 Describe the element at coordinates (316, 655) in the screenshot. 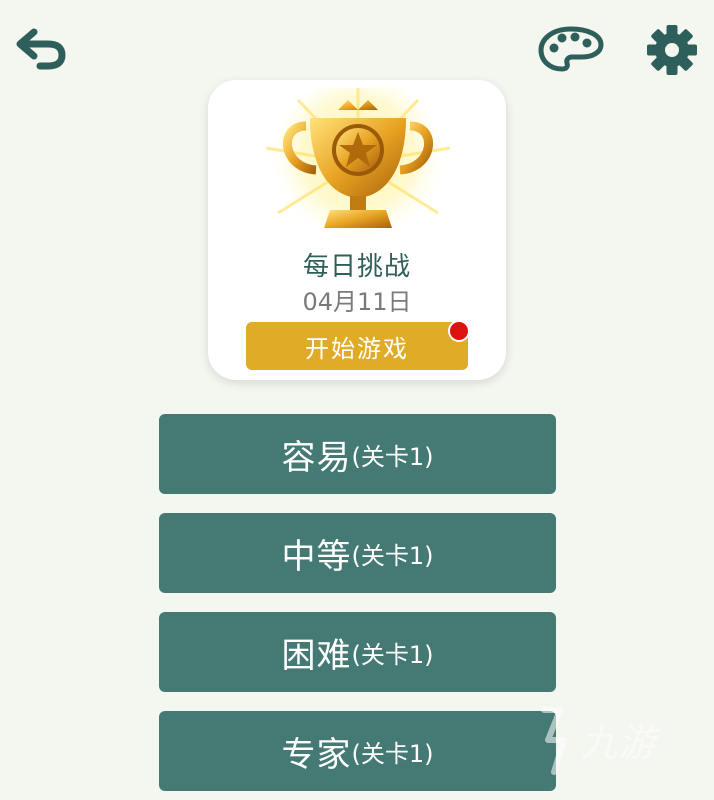

I see `level-name: 困难` at that location.